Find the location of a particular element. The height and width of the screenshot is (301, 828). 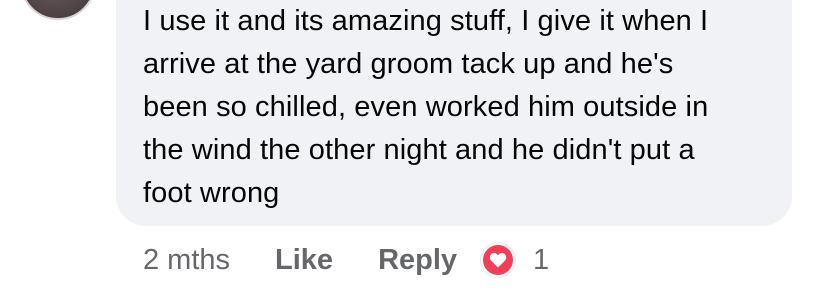

reply-button: Reply is located at coordinates (417, 260).